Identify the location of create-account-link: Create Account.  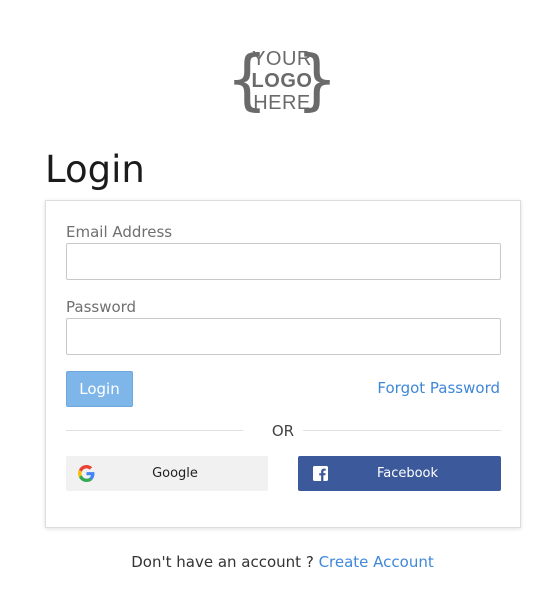
(376, 562).